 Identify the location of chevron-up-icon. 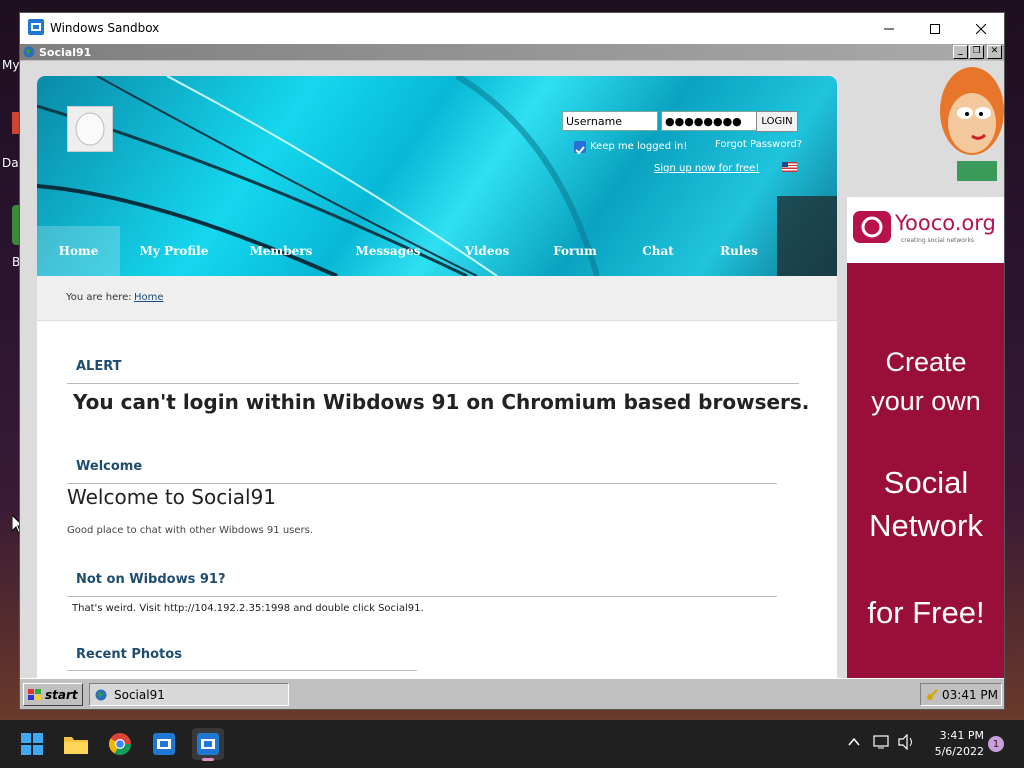
(854, 741).